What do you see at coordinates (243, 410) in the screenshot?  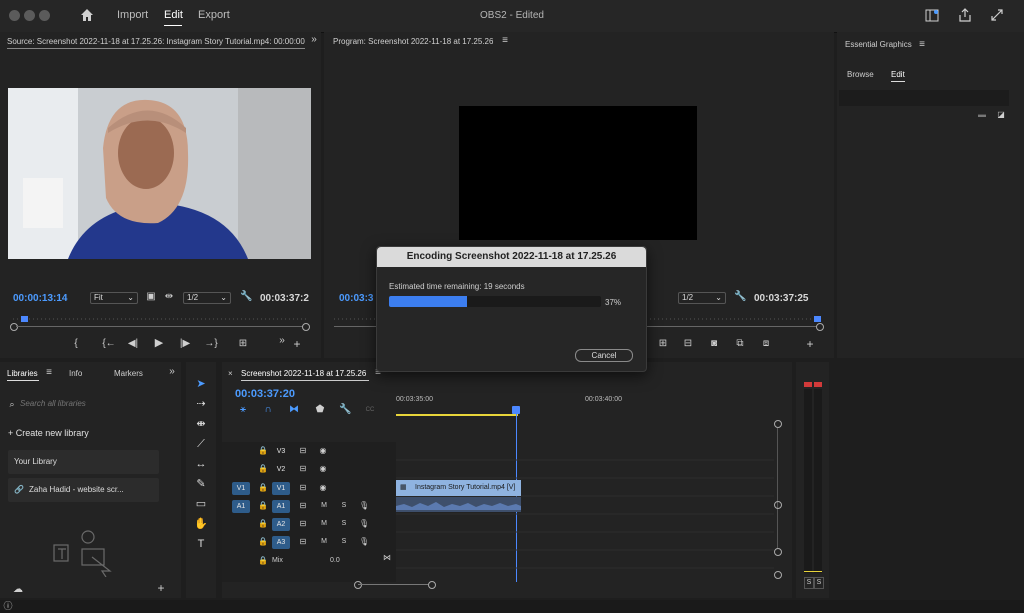 I see `snap-in-timeline-icon: ⚹` at bounding box center [243, 410].